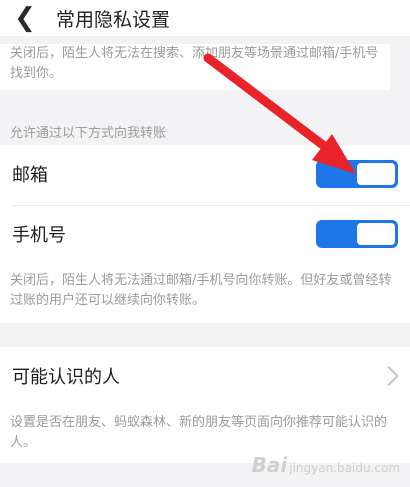 The width and height of the screenshot is (410, 487). What do you see at coordinates (205, 18) in the screenshot?
I see `header-bar: ❮ 常用隐私设置` at bounding box center [205, 18].